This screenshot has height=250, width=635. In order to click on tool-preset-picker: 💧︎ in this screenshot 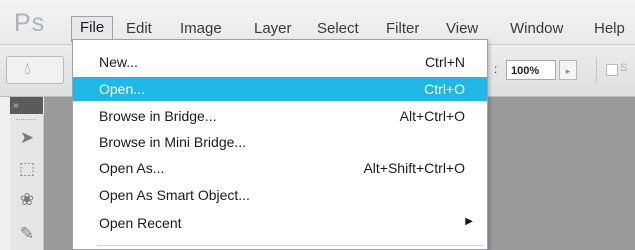, I will do `click(35, 70)`.